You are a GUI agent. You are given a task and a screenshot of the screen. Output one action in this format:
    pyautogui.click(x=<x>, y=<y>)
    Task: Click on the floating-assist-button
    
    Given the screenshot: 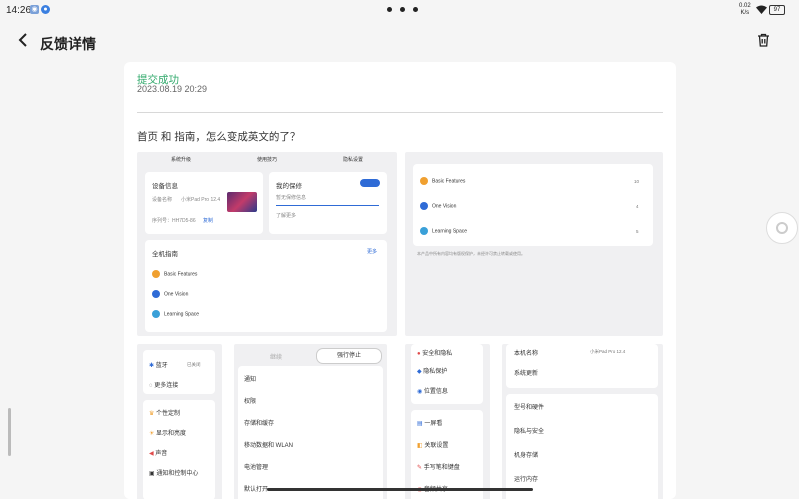 What is the action you would take?
    pyautogui.click(x=782, y=228)
    